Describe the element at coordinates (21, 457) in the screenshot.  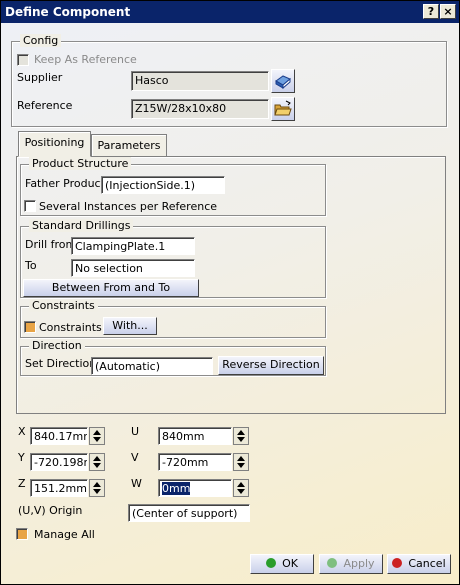
I see `y-label: Y` at that location.